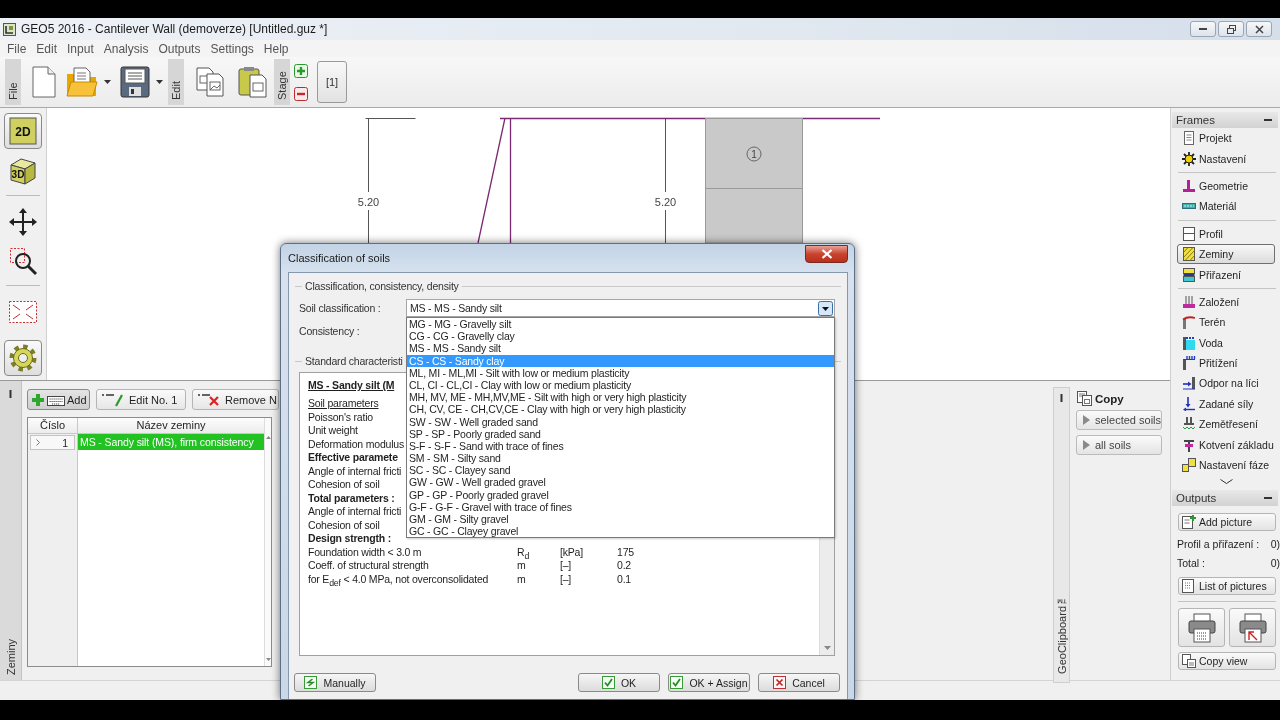 The height and width of the screenshot is (720, 1280). What do you see at coordinates (282, 82) in the screenshot?
I see `toolbar-section-label: Stage` at bounding box center [282, 82].